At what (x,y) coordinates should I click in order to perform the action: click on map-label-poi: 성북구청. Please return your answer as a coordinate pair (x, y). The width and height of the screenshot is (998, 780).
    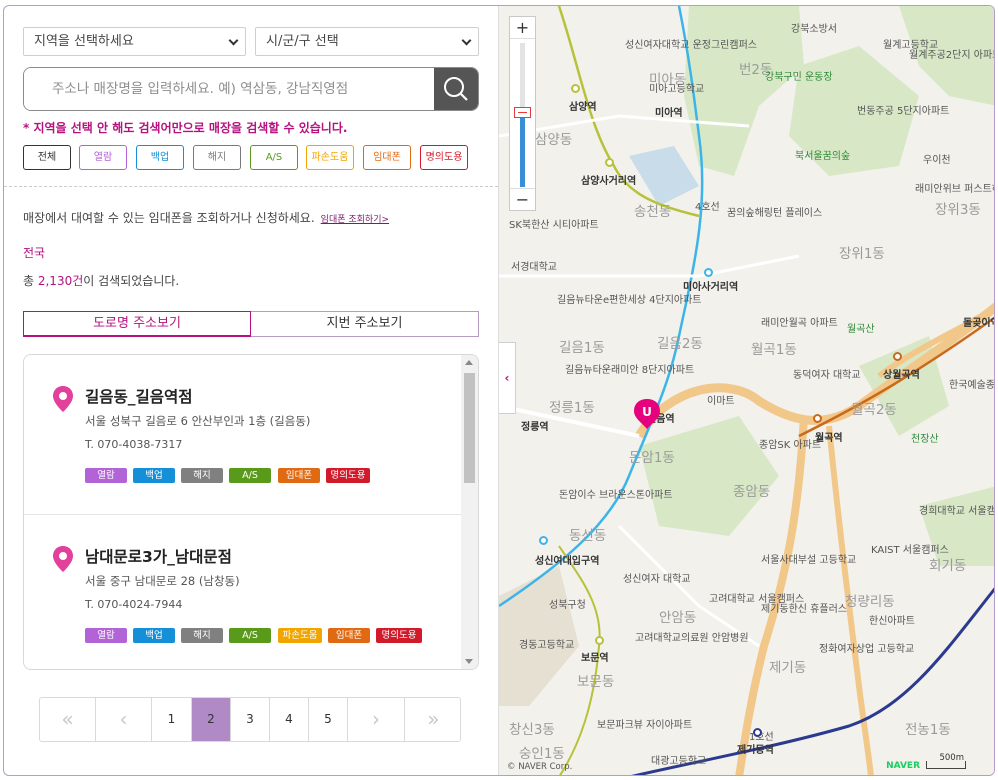
    Looking at the image, I should click on (567, 605).